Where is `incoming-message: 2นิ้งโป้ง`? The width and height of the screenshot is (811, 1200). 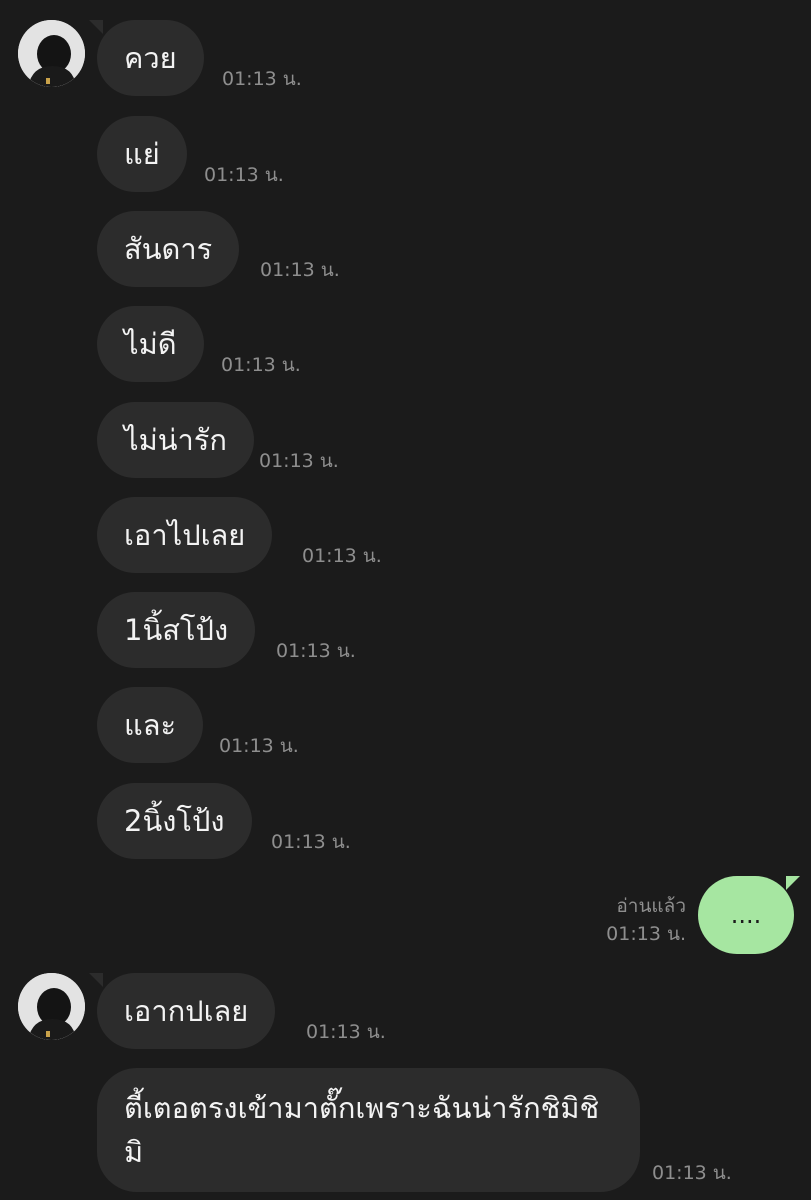
incoming-message: 2นิ้งโป้ง is located at coordinates (174, 821).